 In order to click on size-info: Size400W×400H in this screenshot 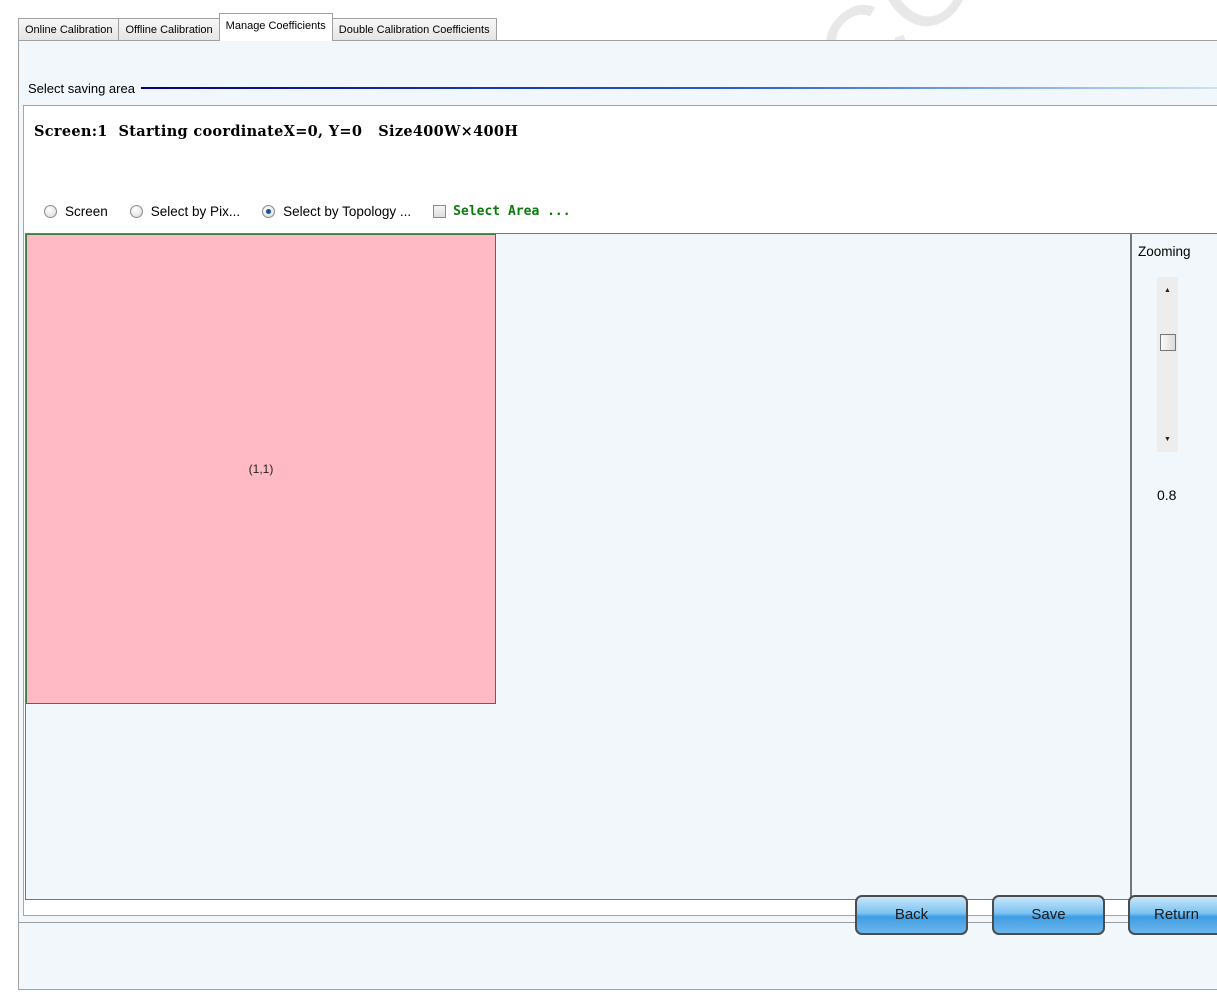, I will do `click(448, 131)`.